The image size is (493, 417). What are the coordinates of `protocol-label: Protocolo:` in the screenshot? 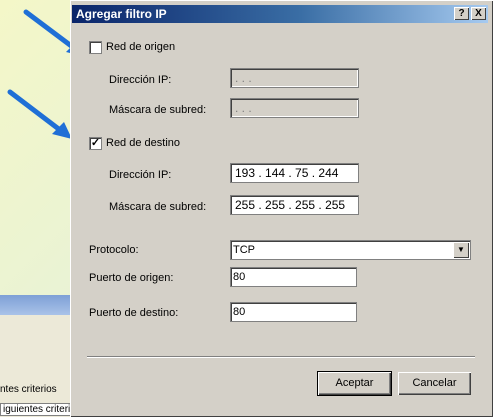 It's located at (114, 250).